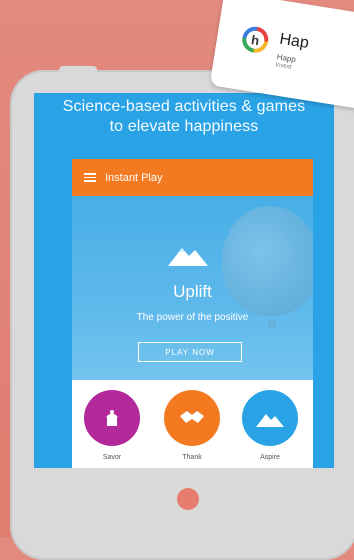 The width and height of the screenshot is (354, 560). What do you see at coordinates (192, 317) in the screenshot?
I see `activity-subtitle: The power of the positive` at bounding box center [192, 317].